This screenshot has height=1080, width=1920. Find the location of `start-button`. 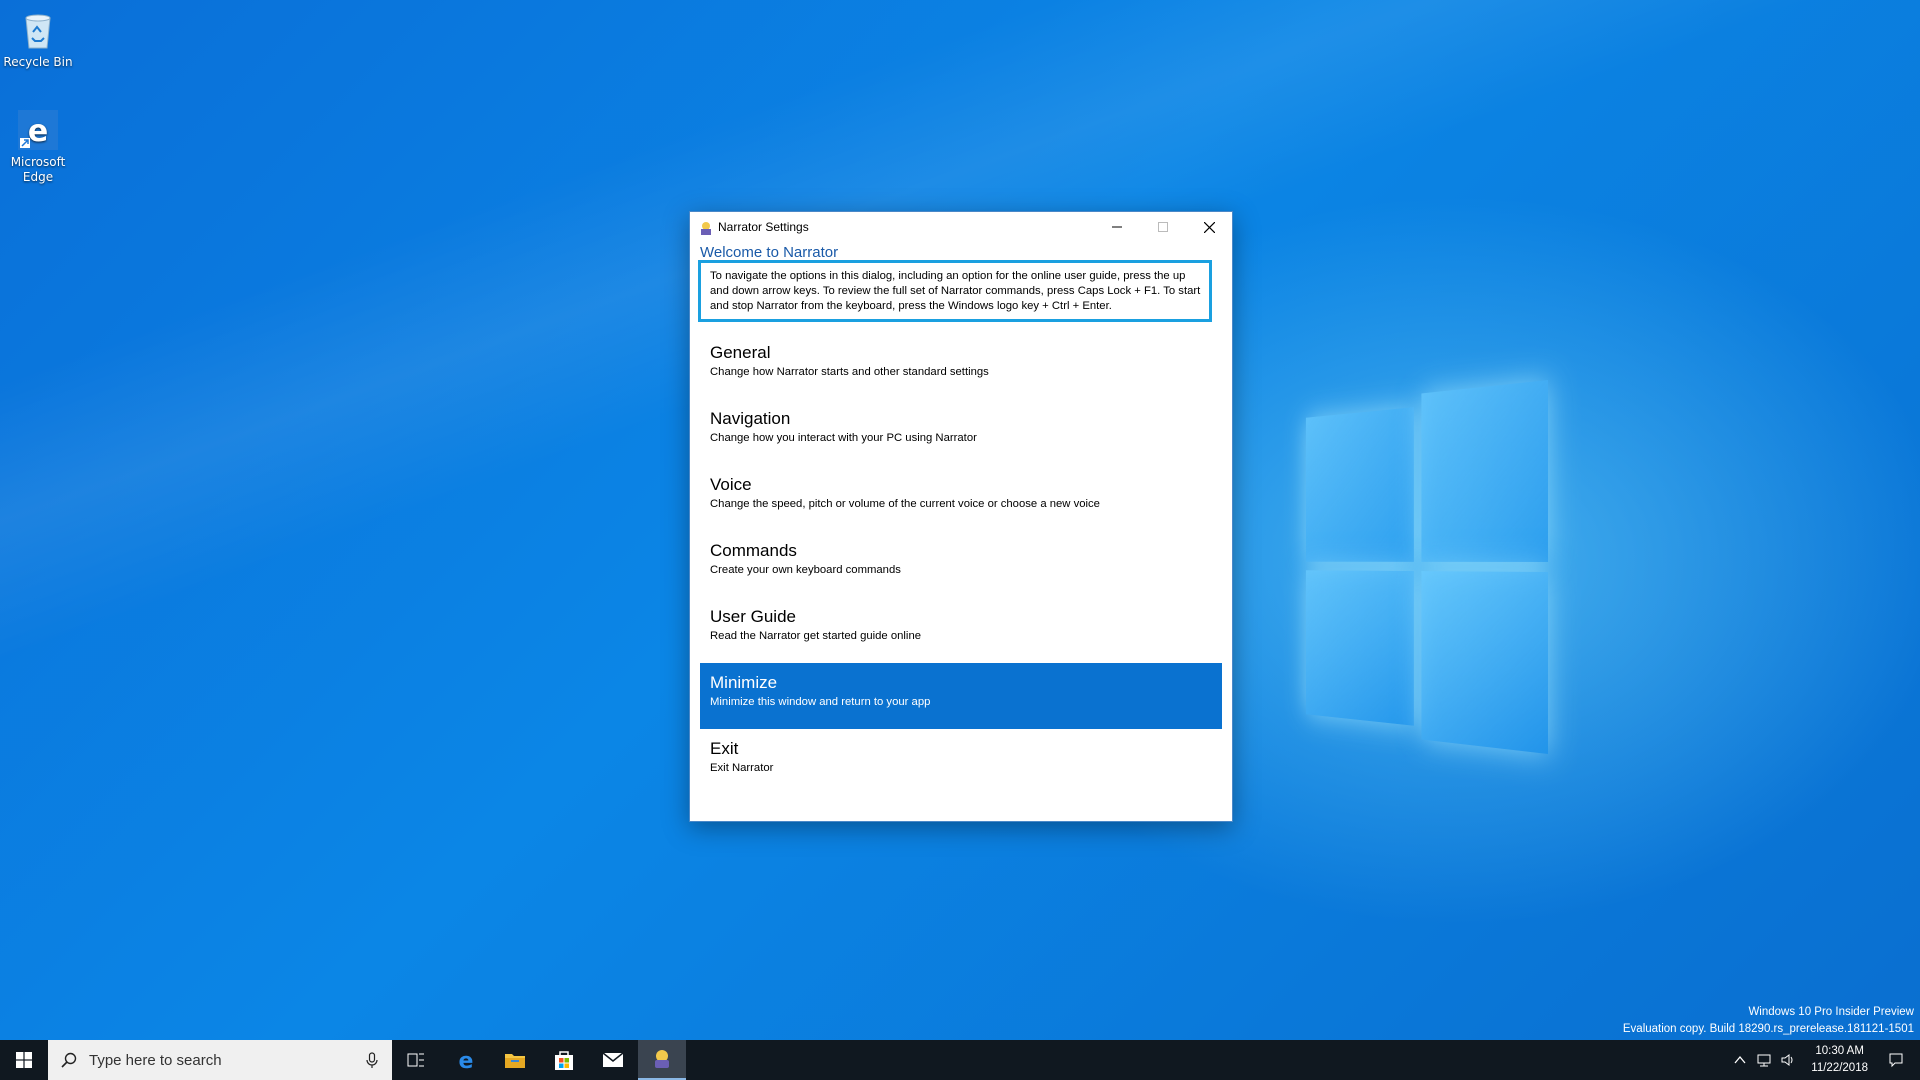

start-button is located at coordinates (24, 1060).